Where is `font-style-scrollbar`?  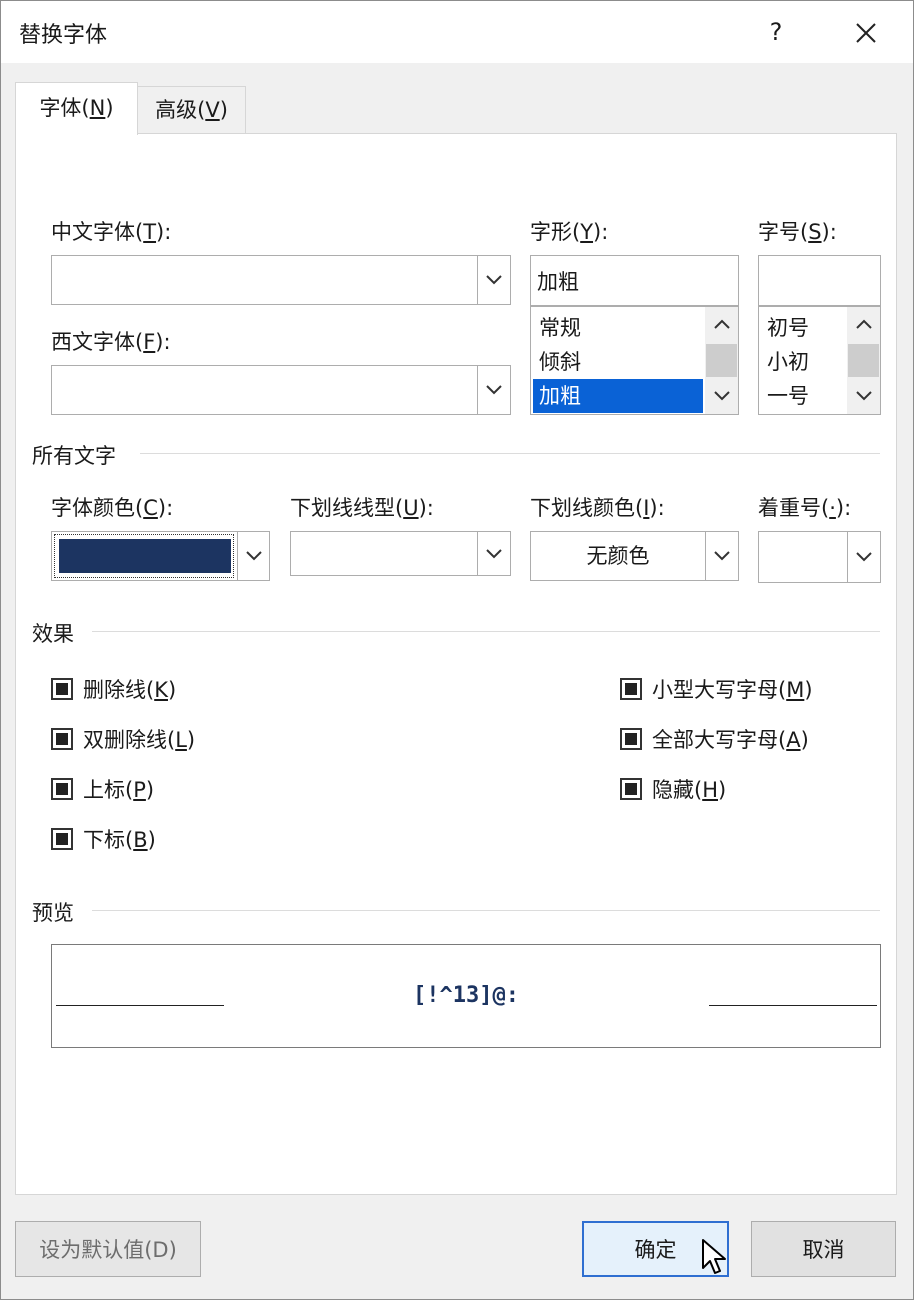
font-style-scrollbar is located at coordinates (721, 360).